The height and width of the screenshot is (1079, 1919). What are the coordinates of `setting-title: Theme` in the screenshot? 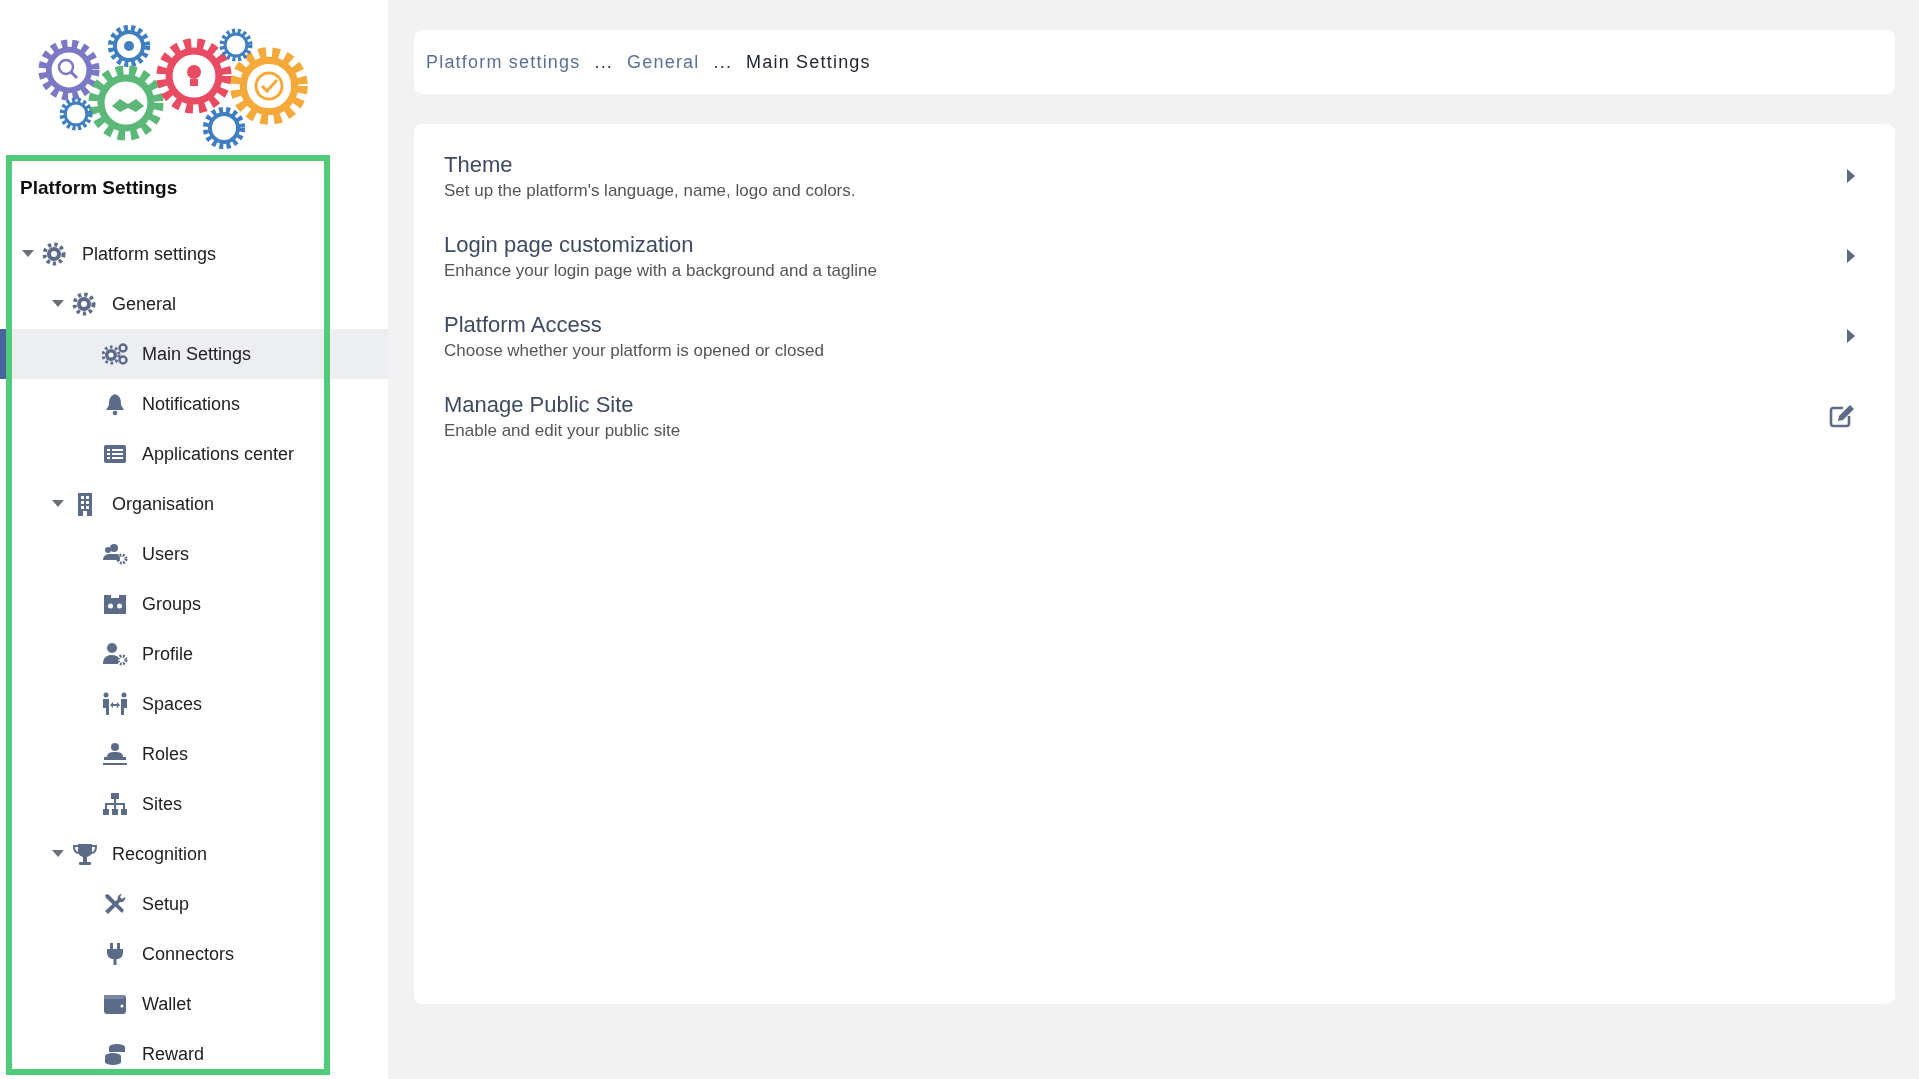 It's located at (479, 164).